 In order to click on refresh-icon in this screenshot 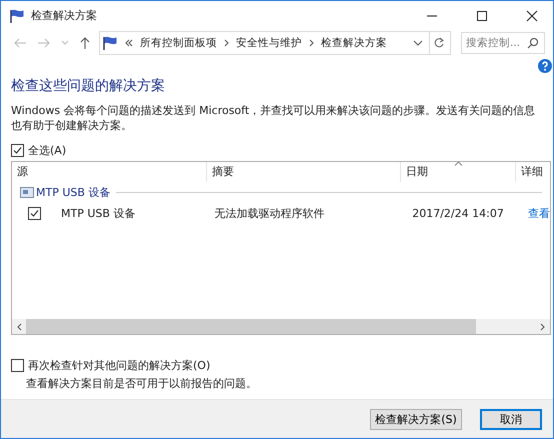, I will do `click(439, 43)`.